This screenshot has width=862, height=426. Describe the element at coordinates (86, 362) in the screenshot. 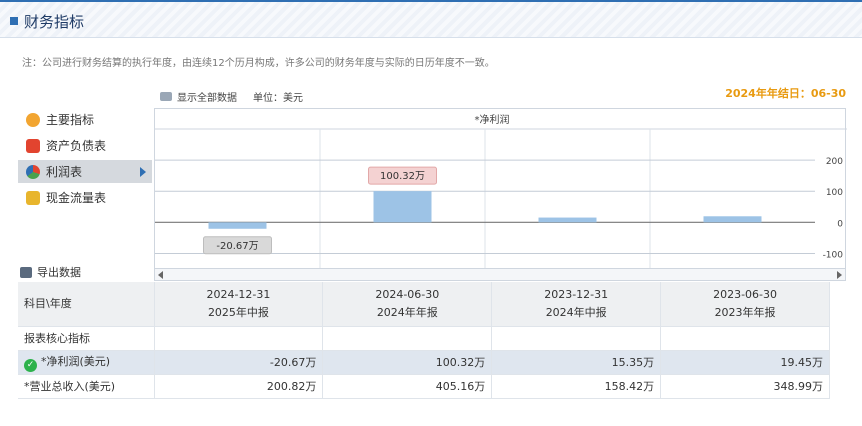

I see `row-label: ✓ *净利润(美元)` at that location.